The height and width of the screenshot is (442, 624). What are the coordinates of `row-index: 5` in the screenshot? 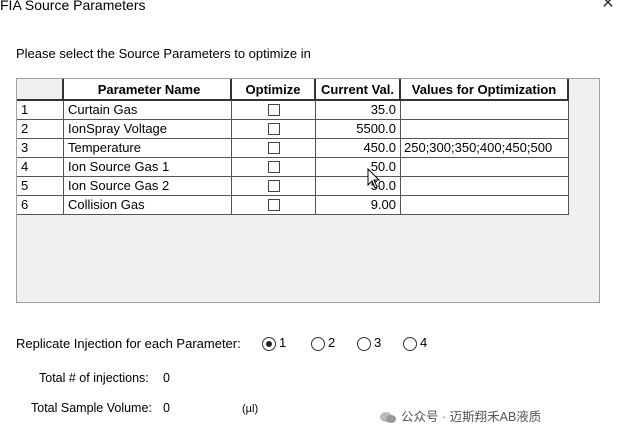 It's located at (40, 186).